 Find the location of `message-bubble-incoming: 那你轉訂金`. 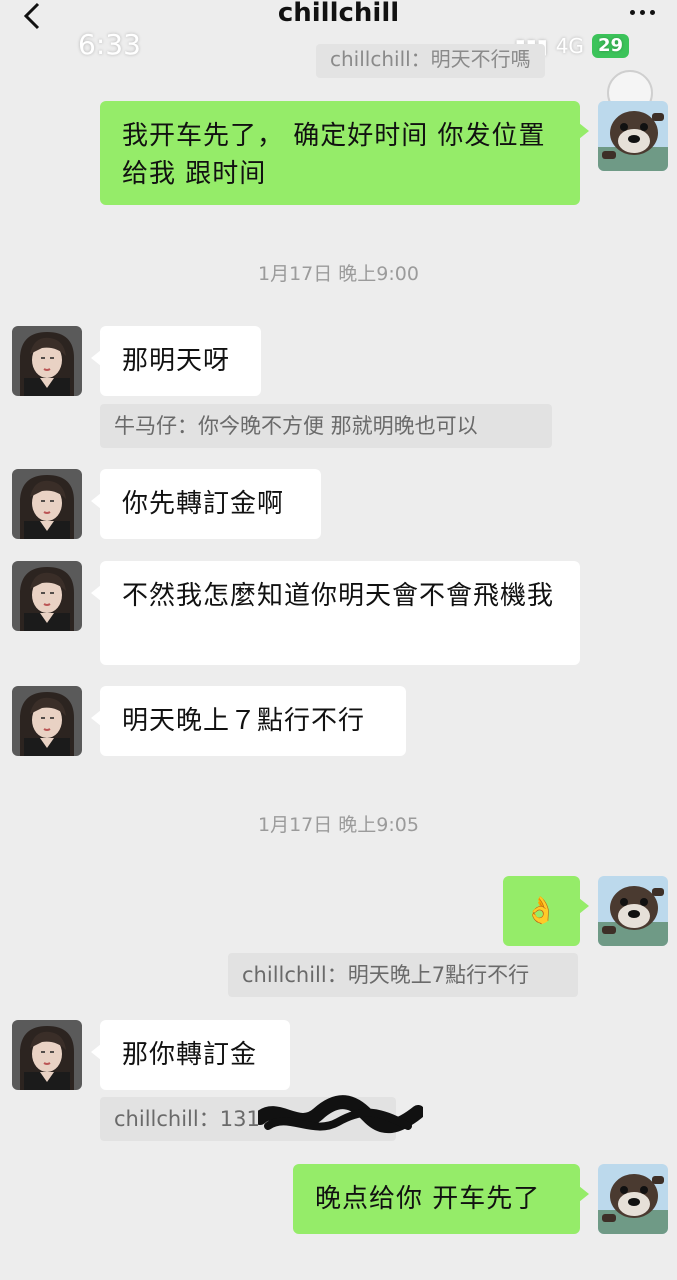

message-bubble-incoming: 那你轉訂金 is located at coordinates (190, 1055).